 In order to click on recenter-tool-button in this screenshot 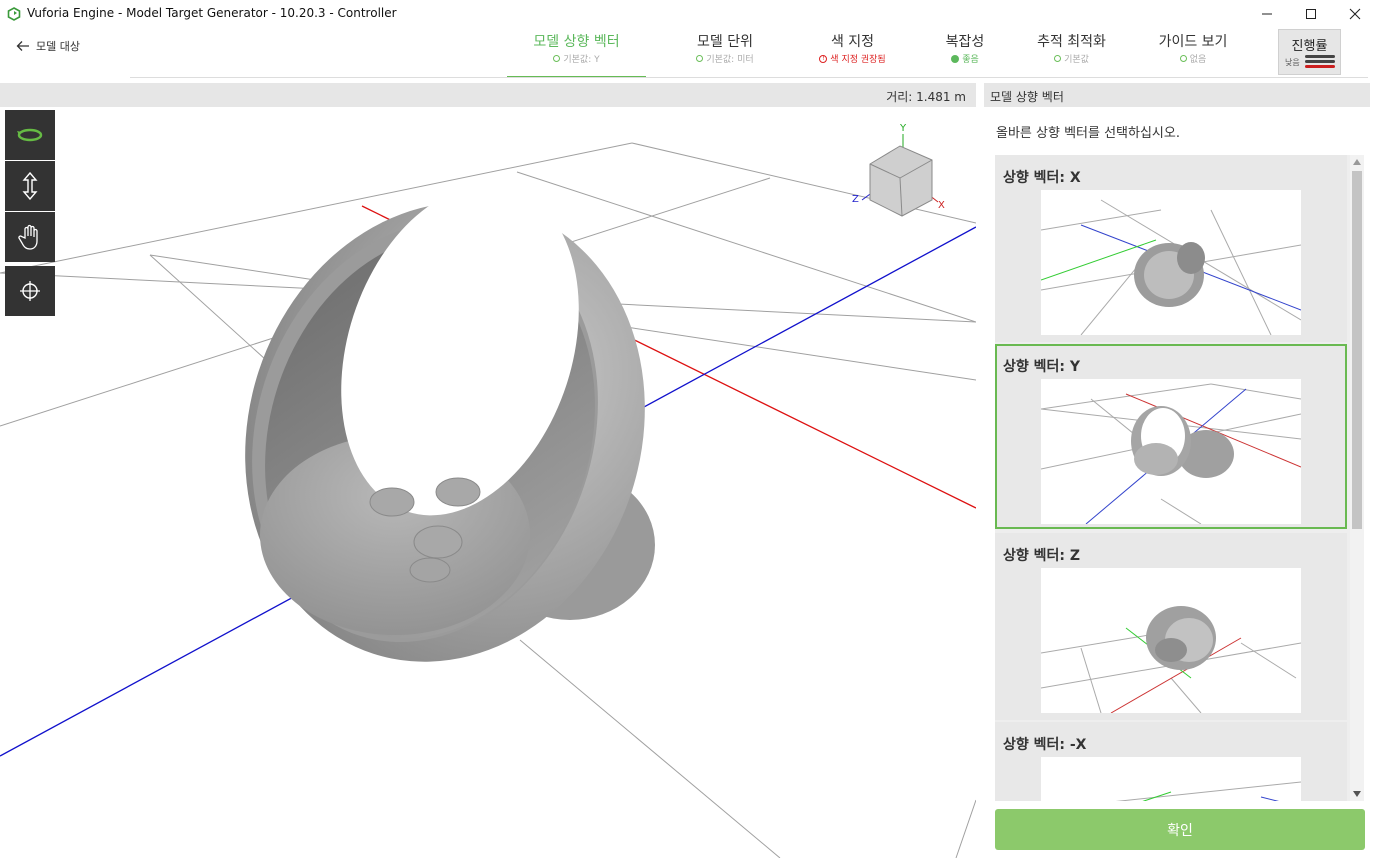, I will do `click(30, 291)`.